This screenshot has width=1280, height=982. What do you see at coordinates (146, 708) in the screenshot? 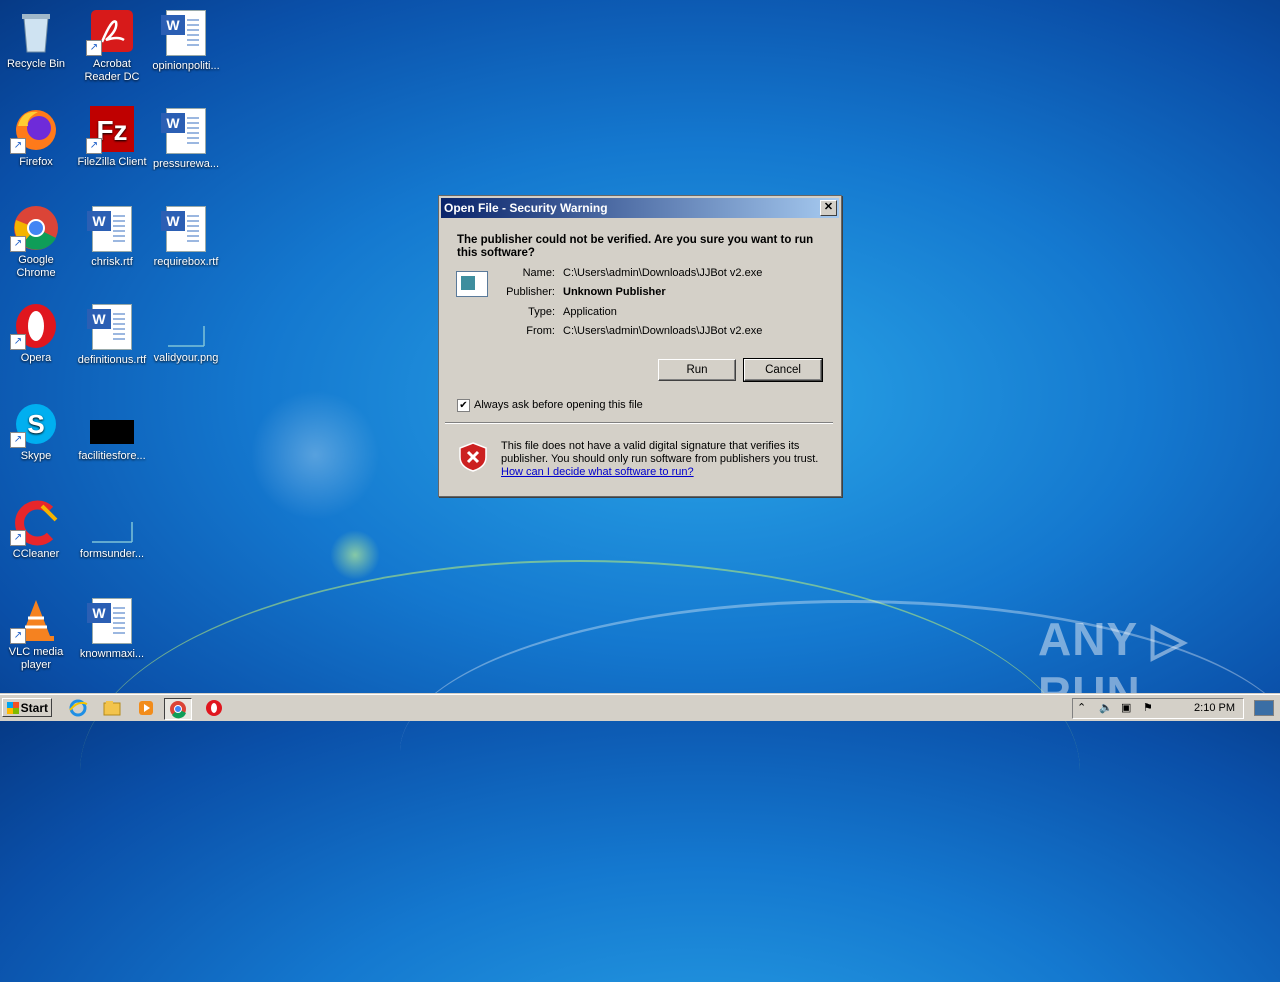
I see `media-player-icon` at bounding box center [146, 708].